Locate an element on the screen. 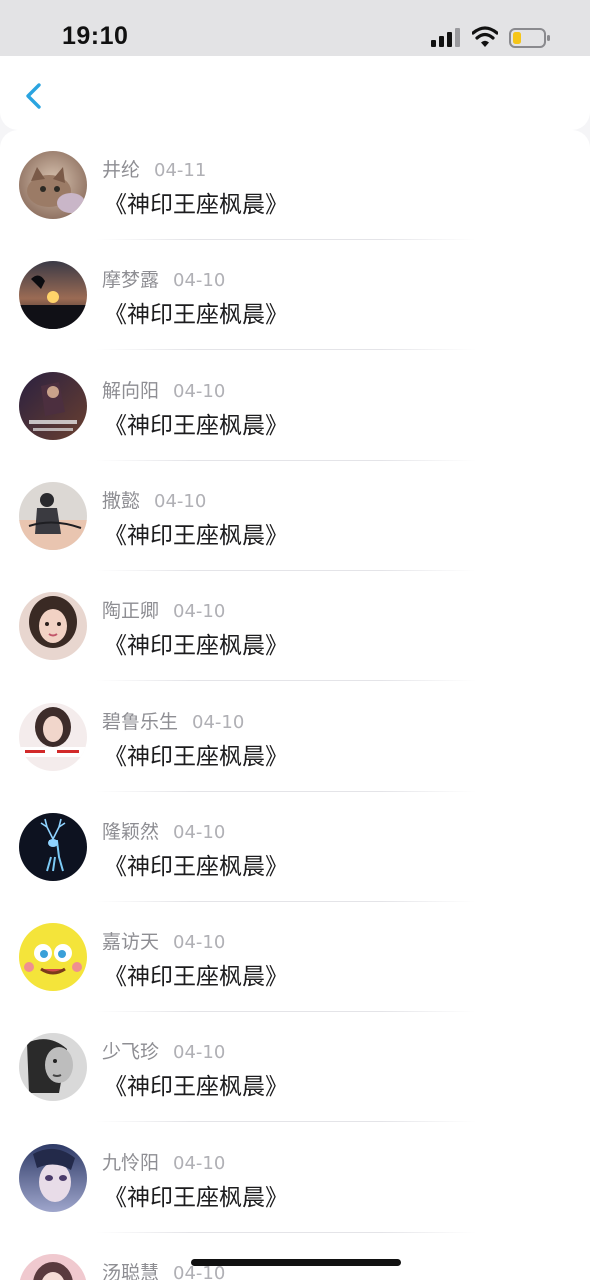 Image resolution: width=590 pixels, height=1280 pixels. list-item: 撒懿 04-10 《神印王座枫晨》 is located at coordinates (295, 516).